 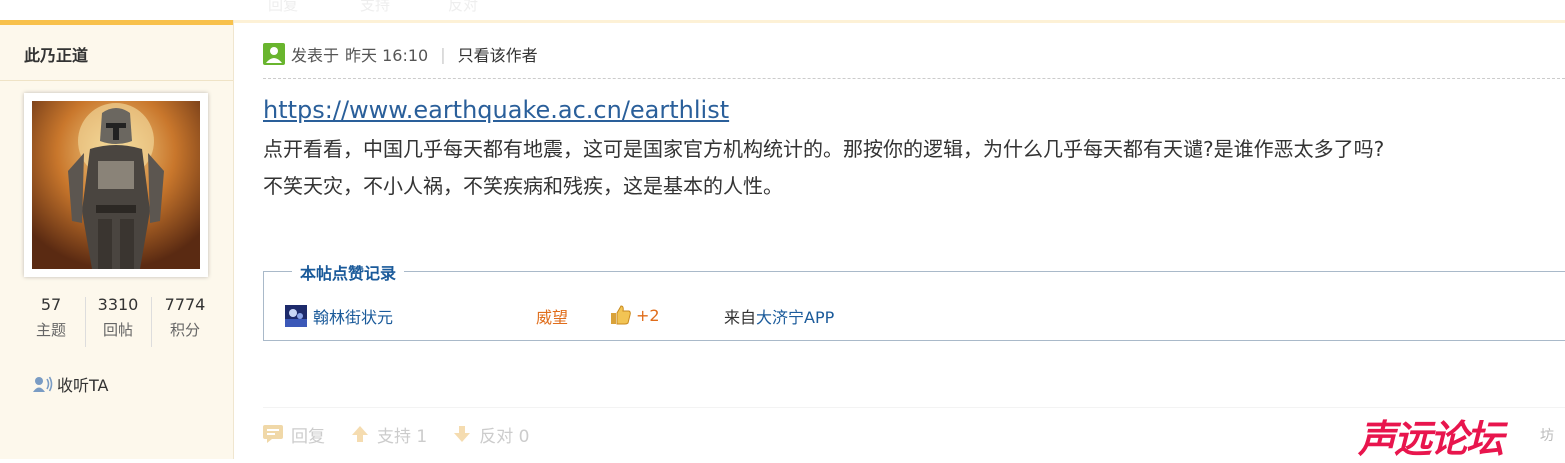 I want to click on post-time: 昨天 16:10, so click(x=387, y=55).